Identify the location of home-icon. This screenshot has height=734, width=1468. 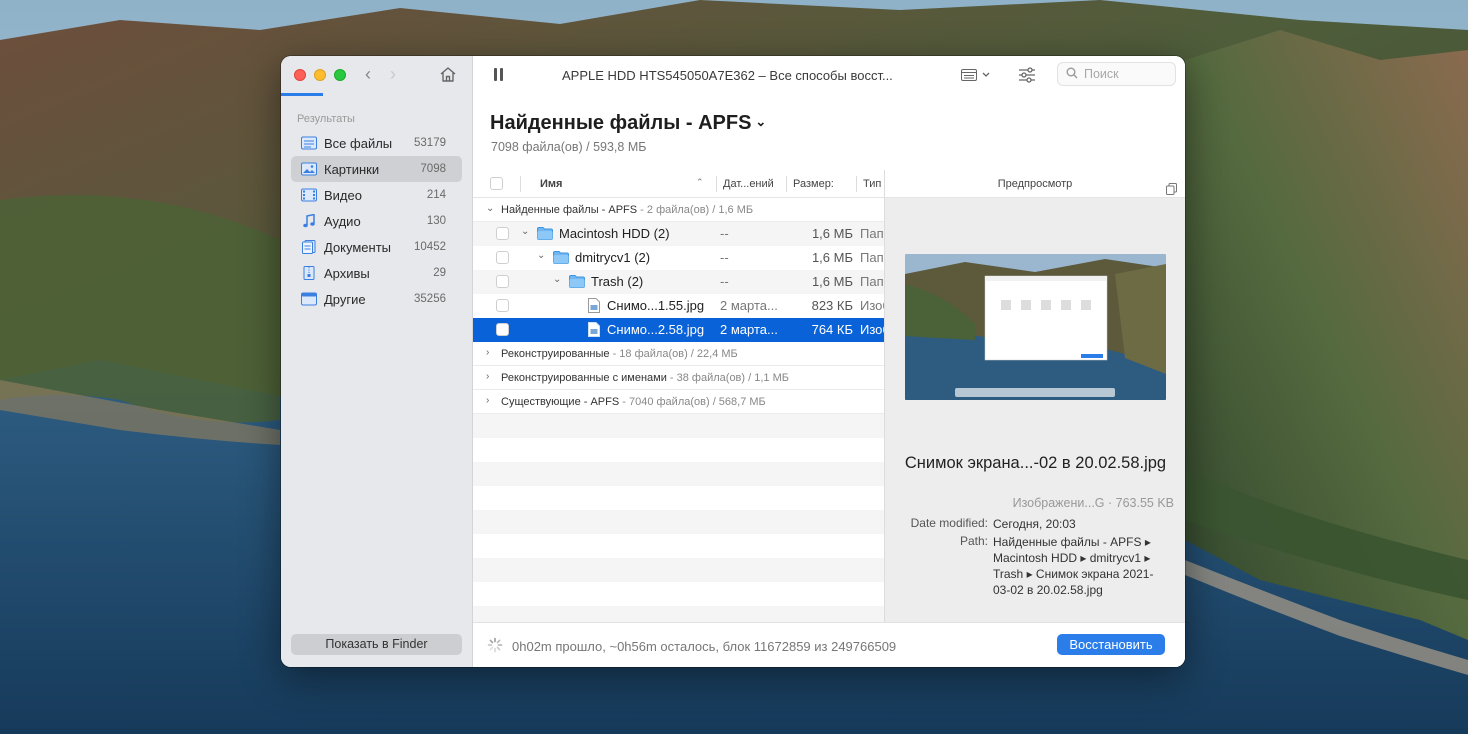
(448, 76).